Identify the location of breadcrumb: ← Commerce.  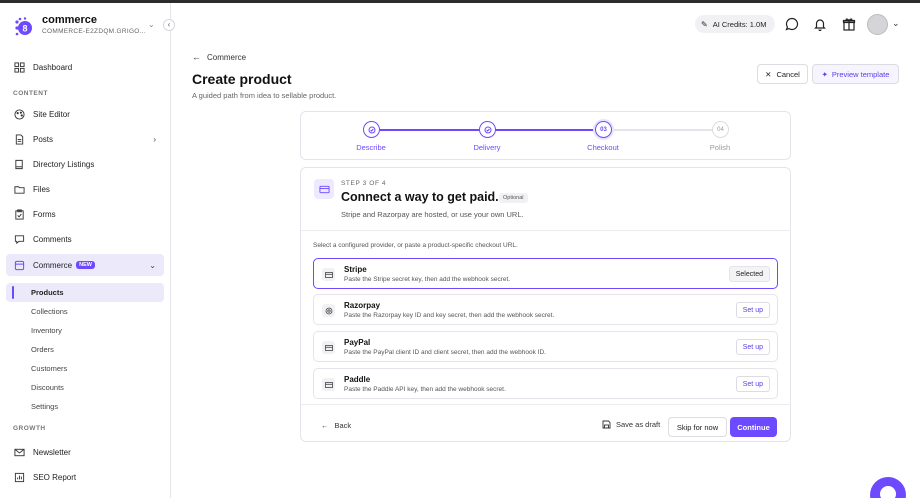
(219, 57).